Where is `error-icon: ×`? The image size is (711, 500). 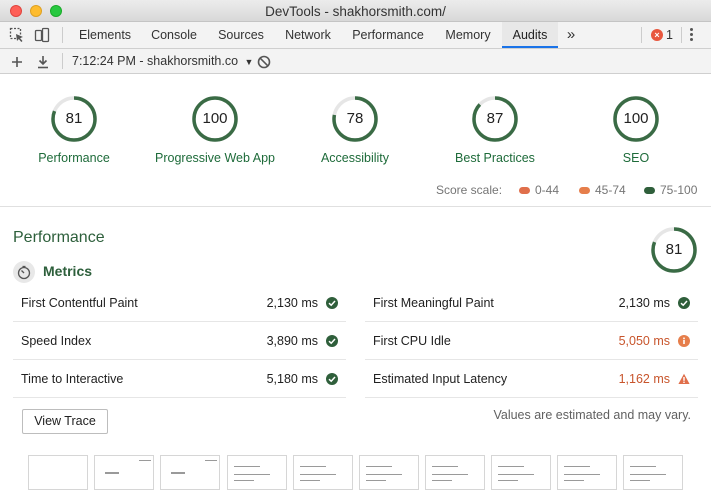
error-icon: × is located at coordinates (657, 35).